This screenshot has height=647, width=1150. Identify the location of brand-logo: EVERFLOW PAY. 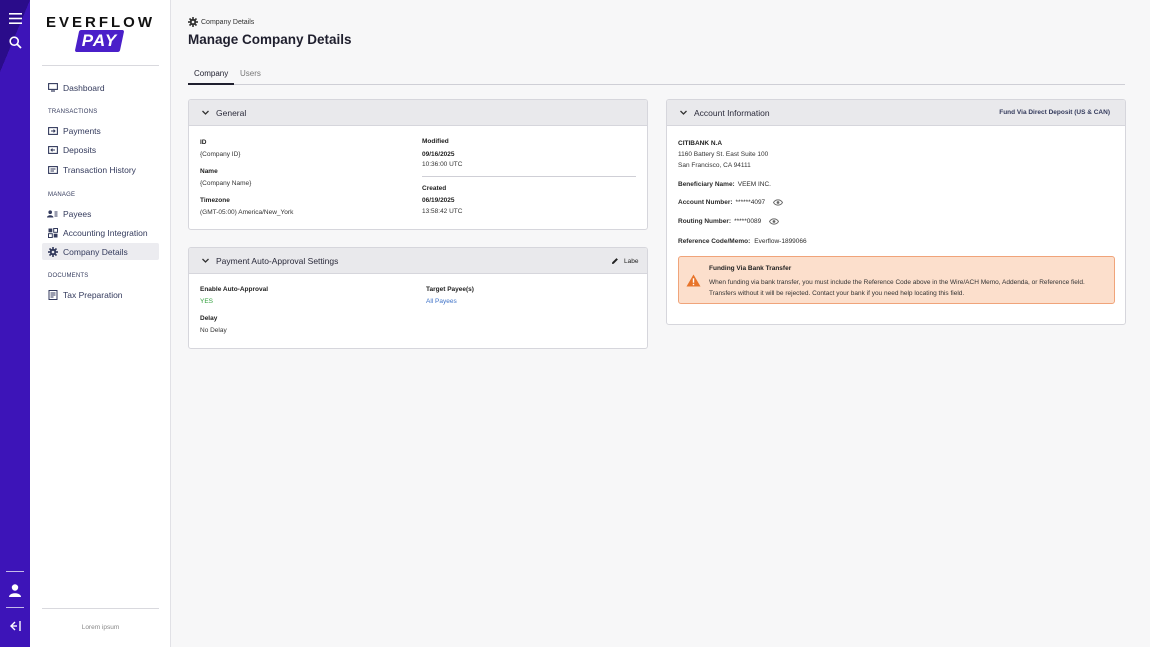
(100, 34).